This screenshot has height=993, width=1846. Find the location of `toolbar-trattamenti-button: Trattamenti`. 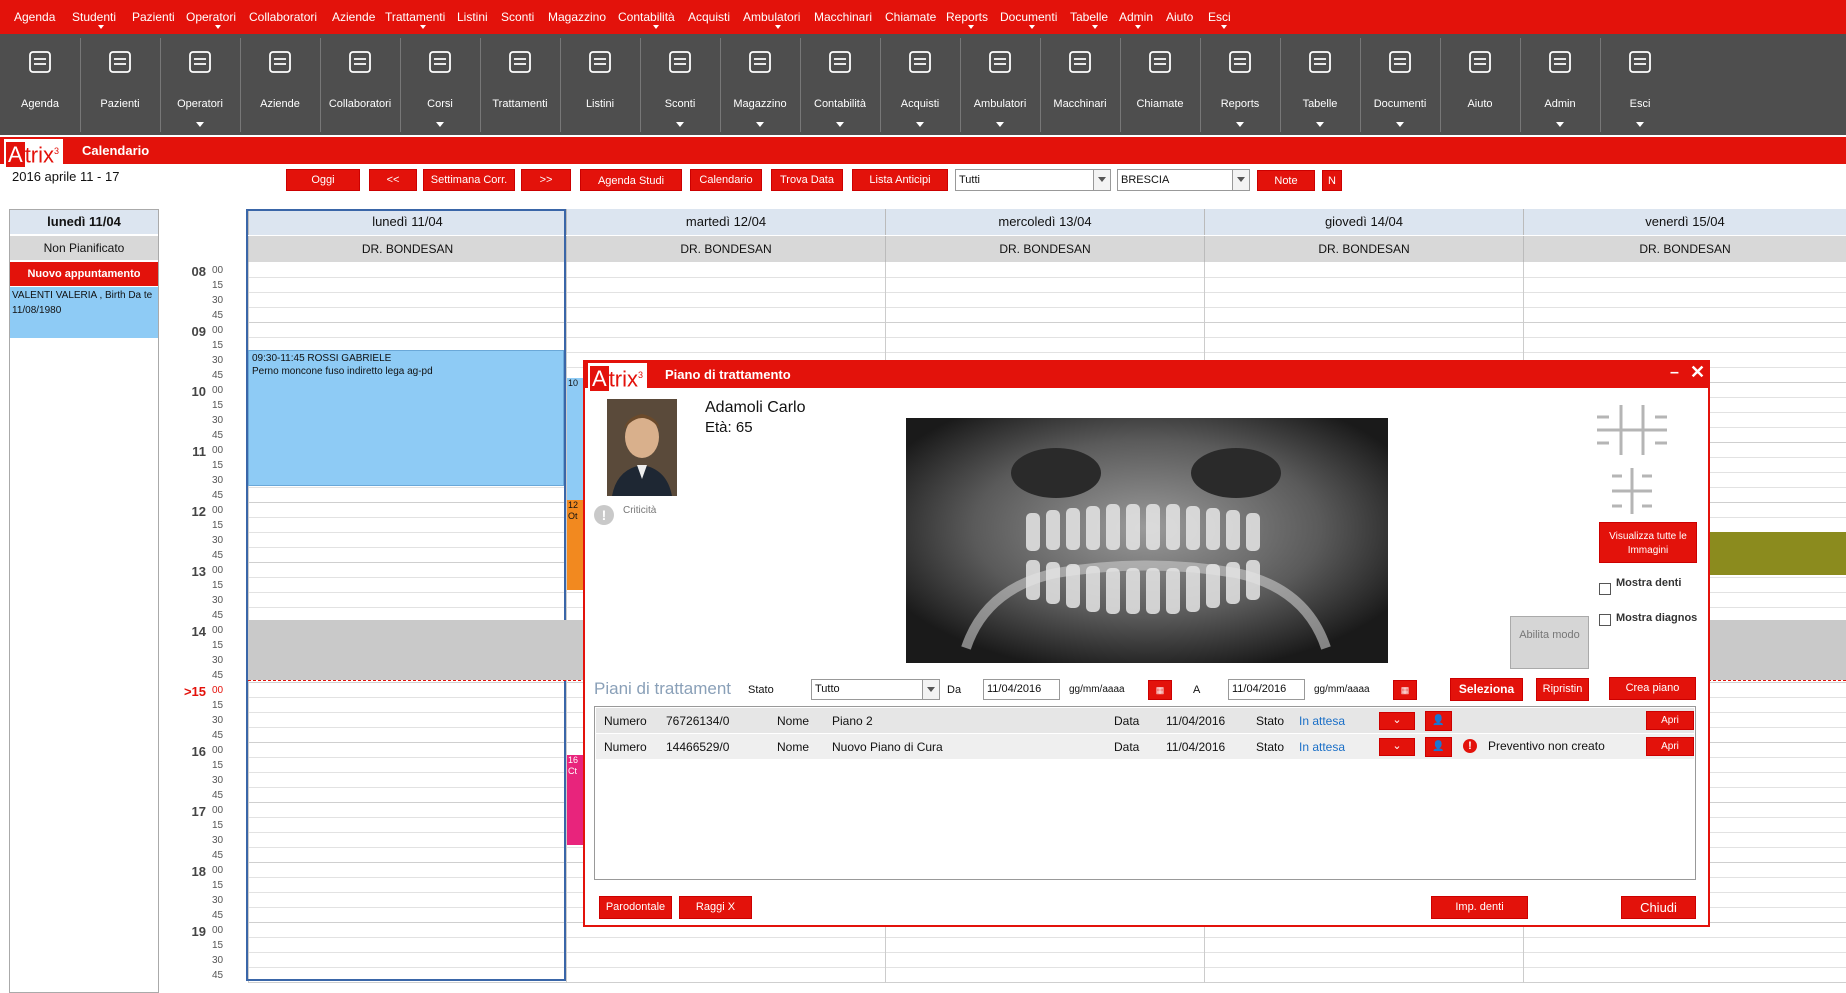

toolbar-trattamenti-button: Trattamenti is located at coordinates (520, 85).